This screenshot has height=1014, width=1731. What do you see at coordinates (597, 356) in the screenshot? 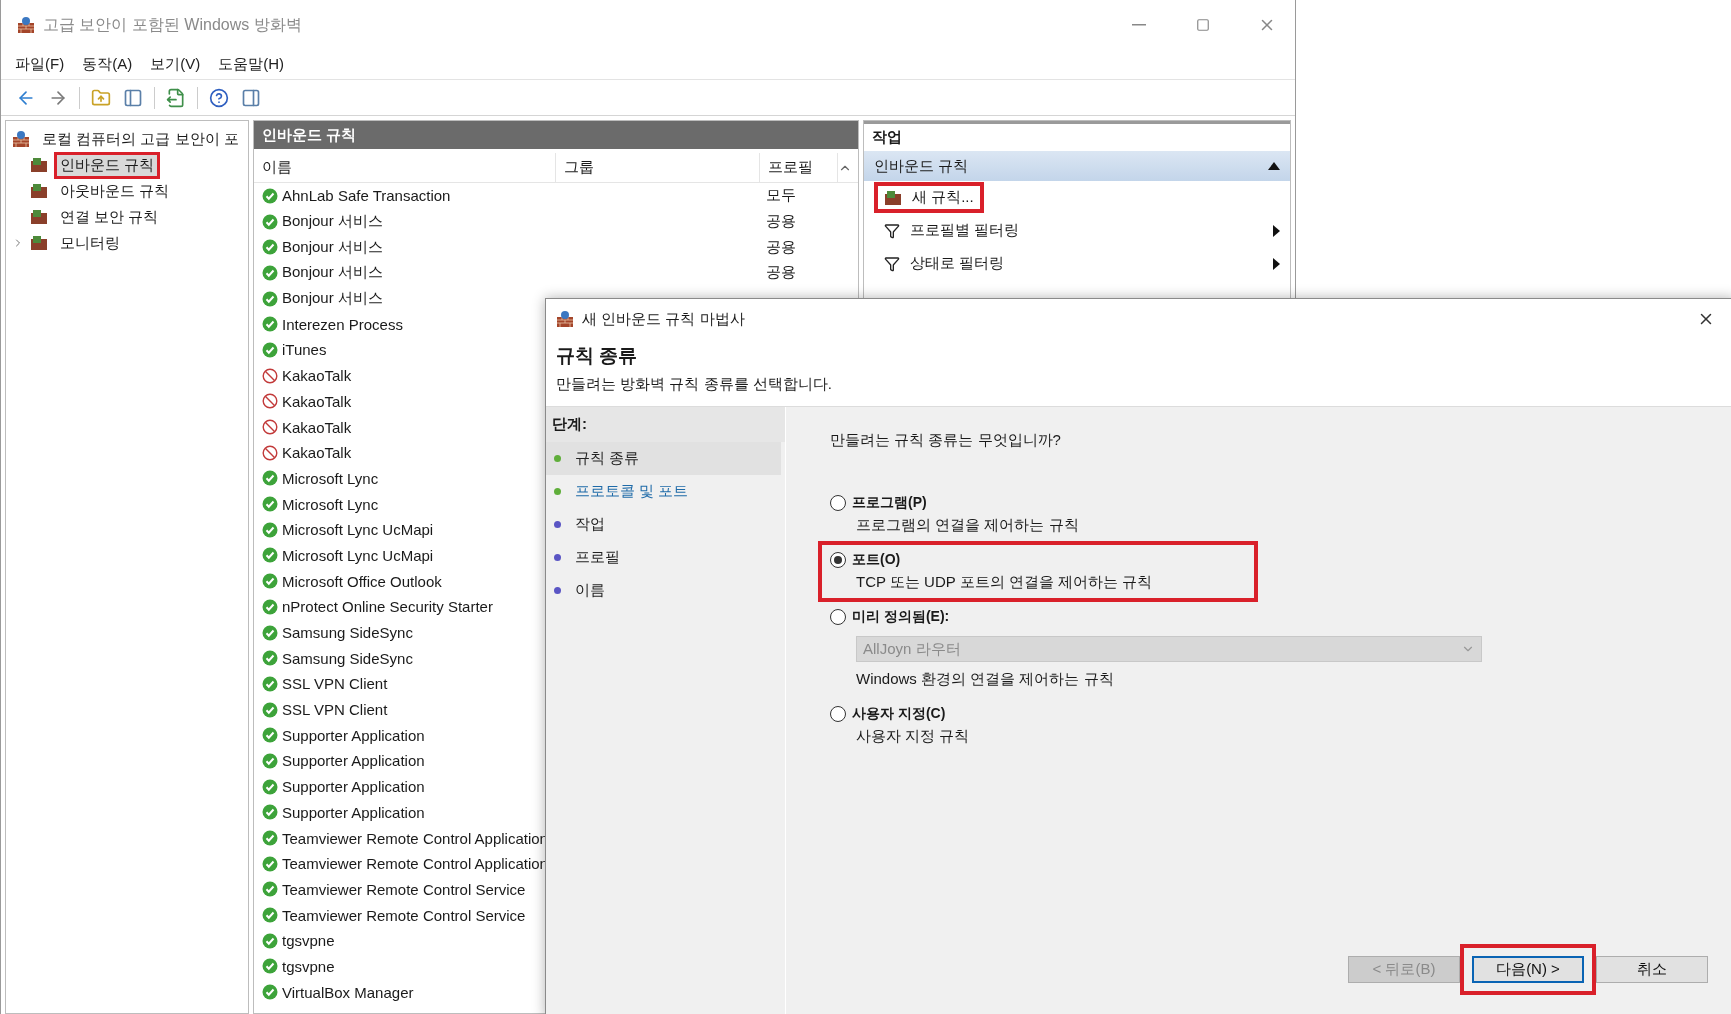
I see `page-heading: 규칙 종류` at bounding box center [597, 356].